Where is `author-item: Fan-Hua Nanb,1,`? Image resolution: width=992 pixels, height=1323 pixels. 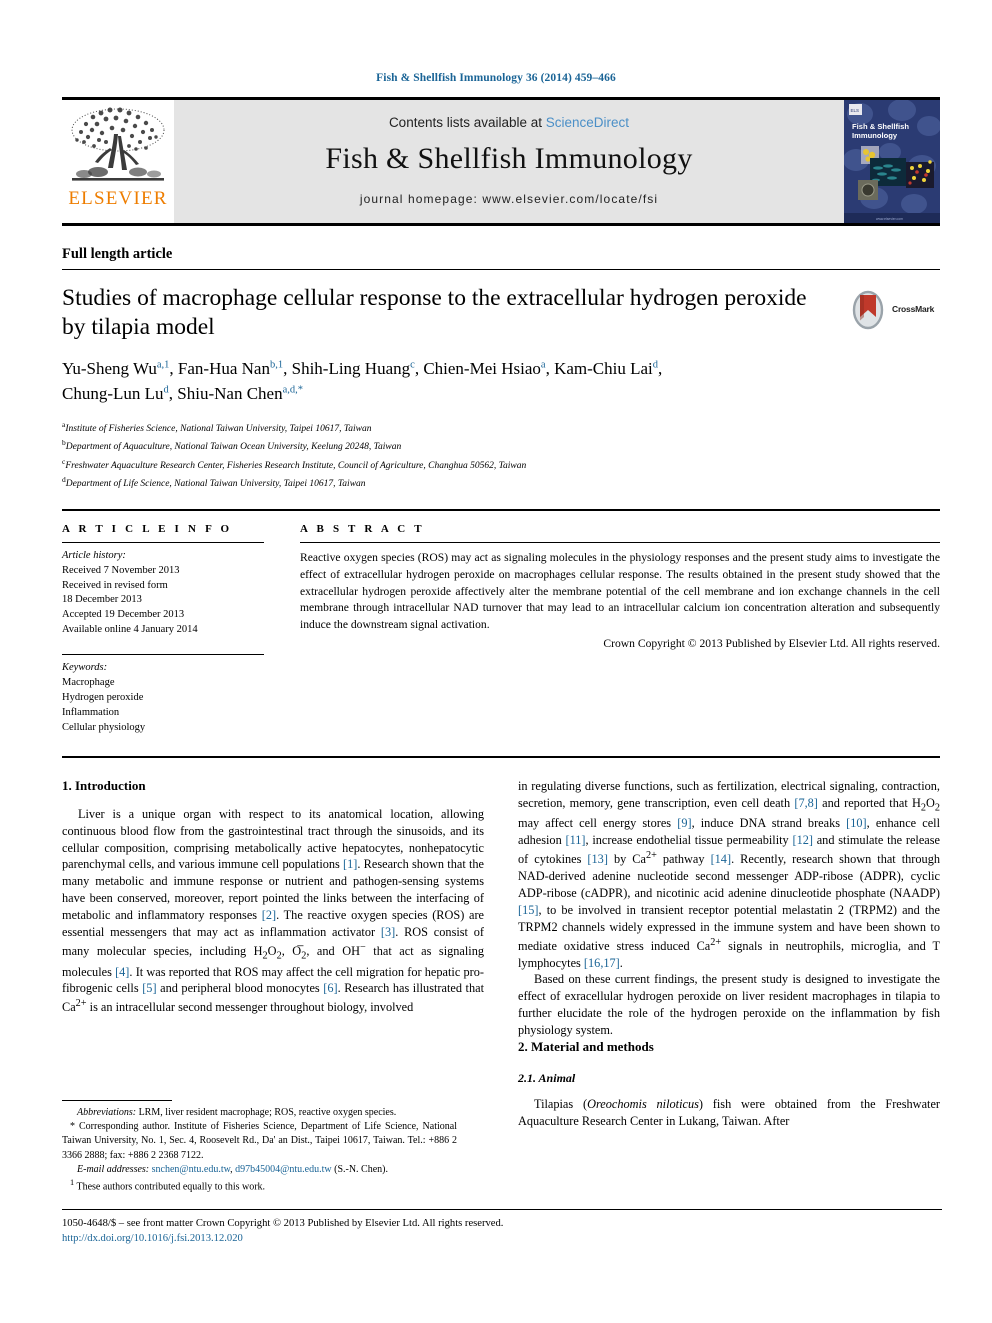 author-item: Fan-Hua Nanb,1, is located at coordinates (234, 369).